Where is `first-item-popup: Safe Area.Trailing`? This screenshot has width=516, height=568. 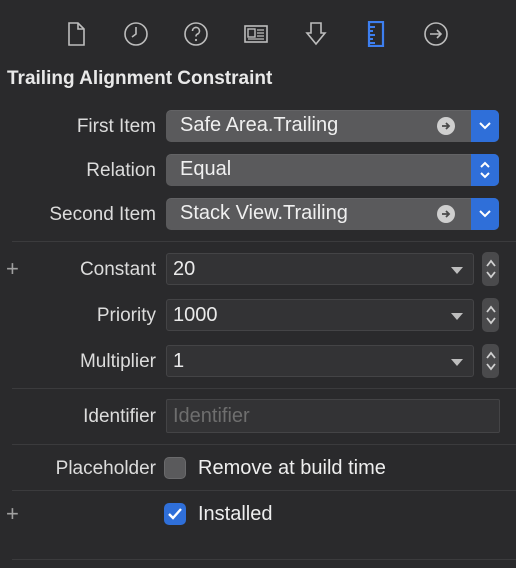
first-item-popup: Safe Area.Trailing is located at coordinates (332, 126).